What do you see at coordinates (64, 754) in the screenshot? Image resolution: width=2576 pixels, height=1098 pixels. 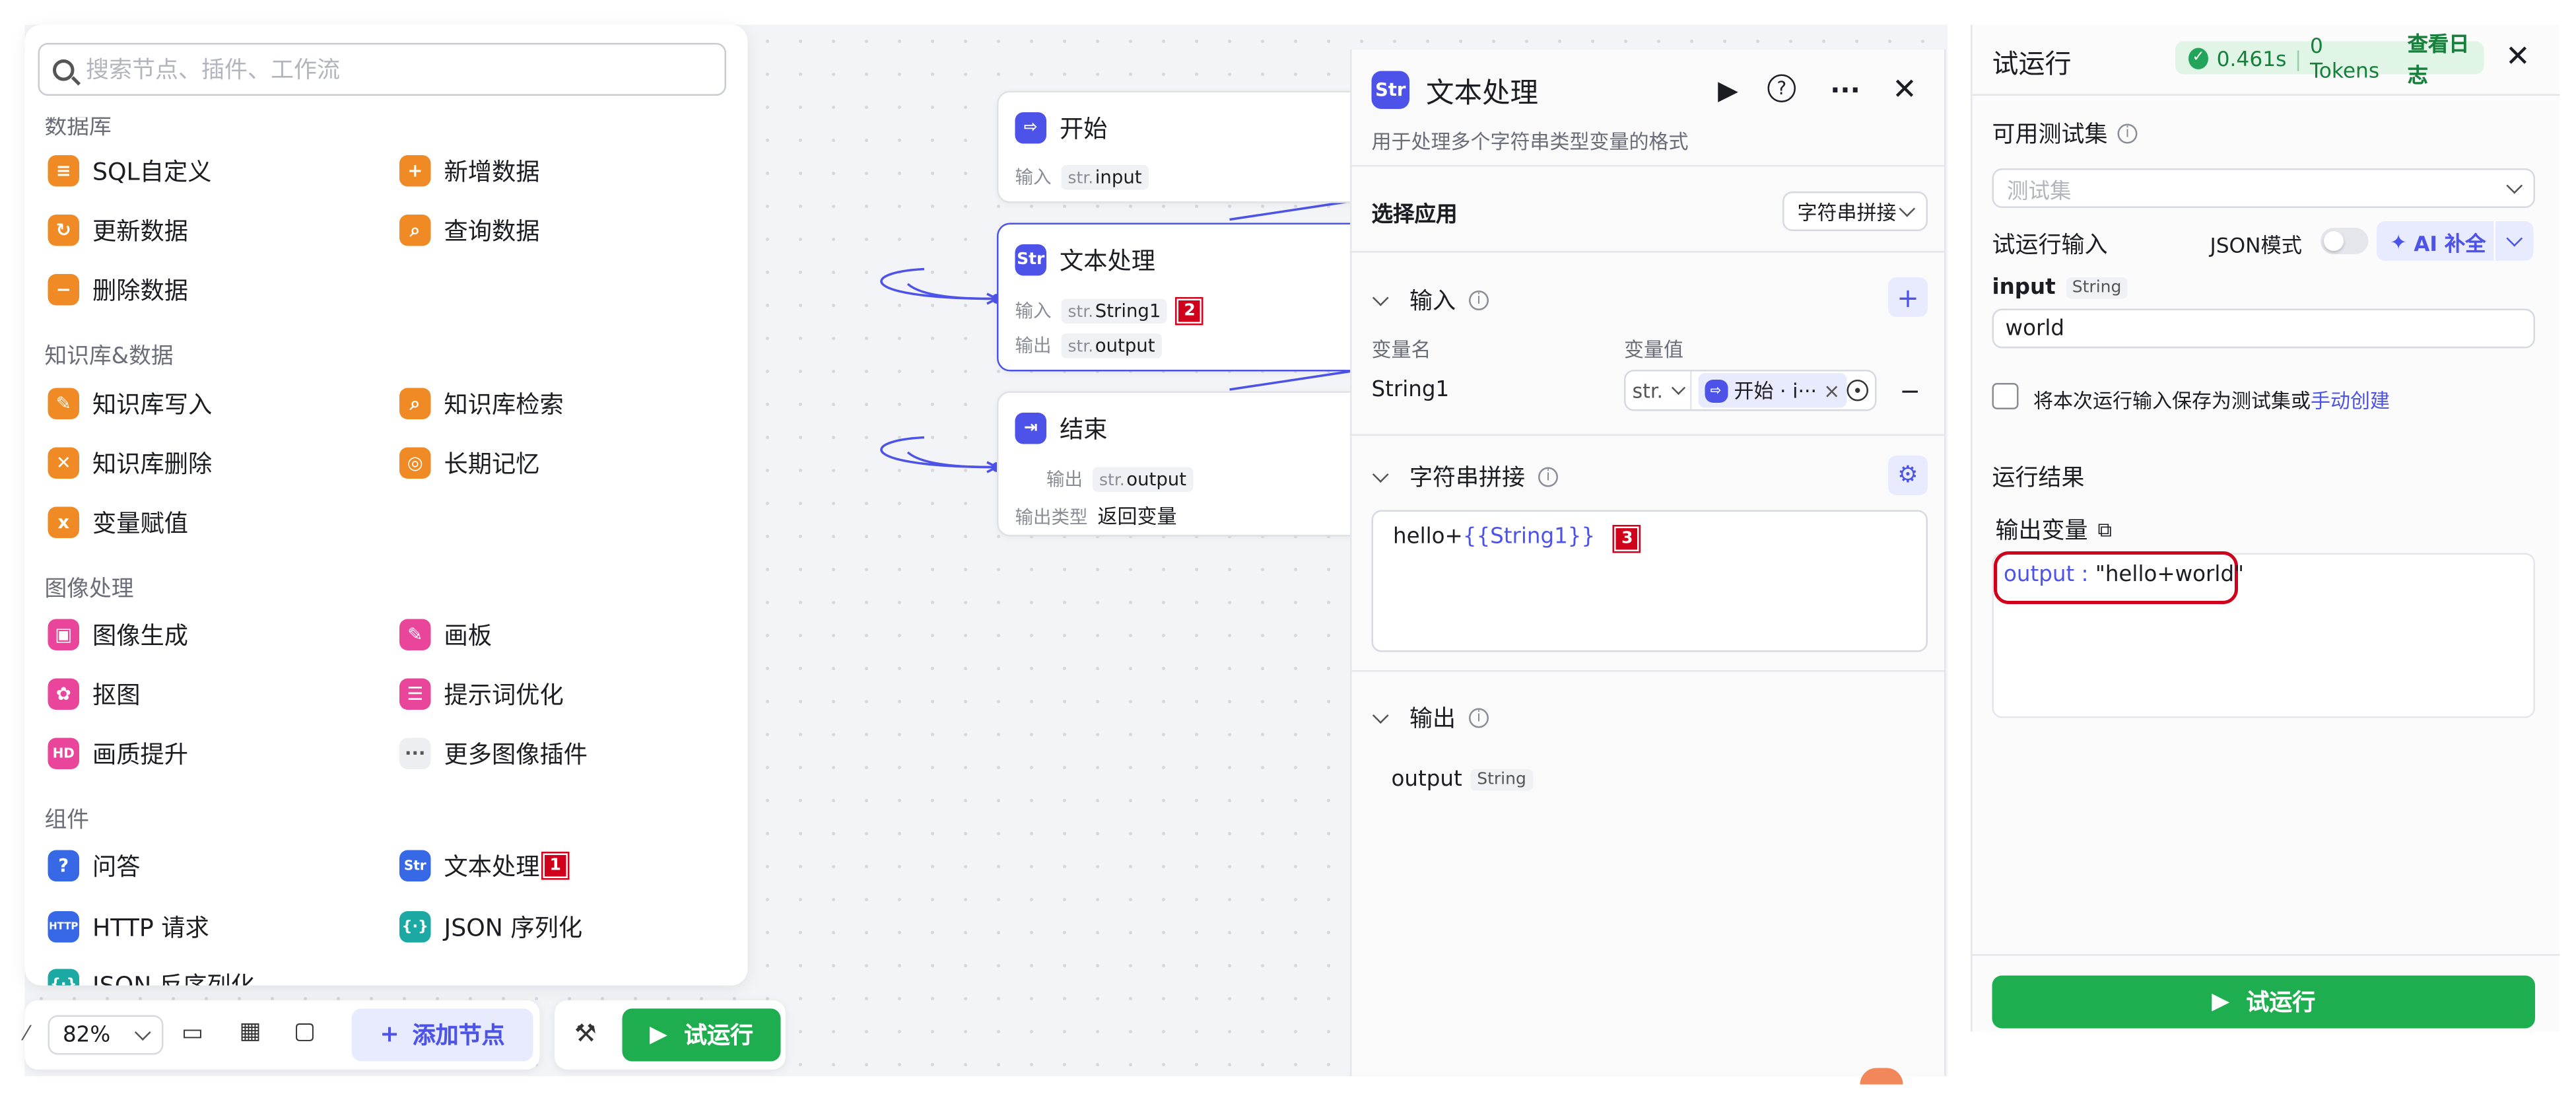 I see `hd-upscale-icon: HD` at bounding box center [64, 754].